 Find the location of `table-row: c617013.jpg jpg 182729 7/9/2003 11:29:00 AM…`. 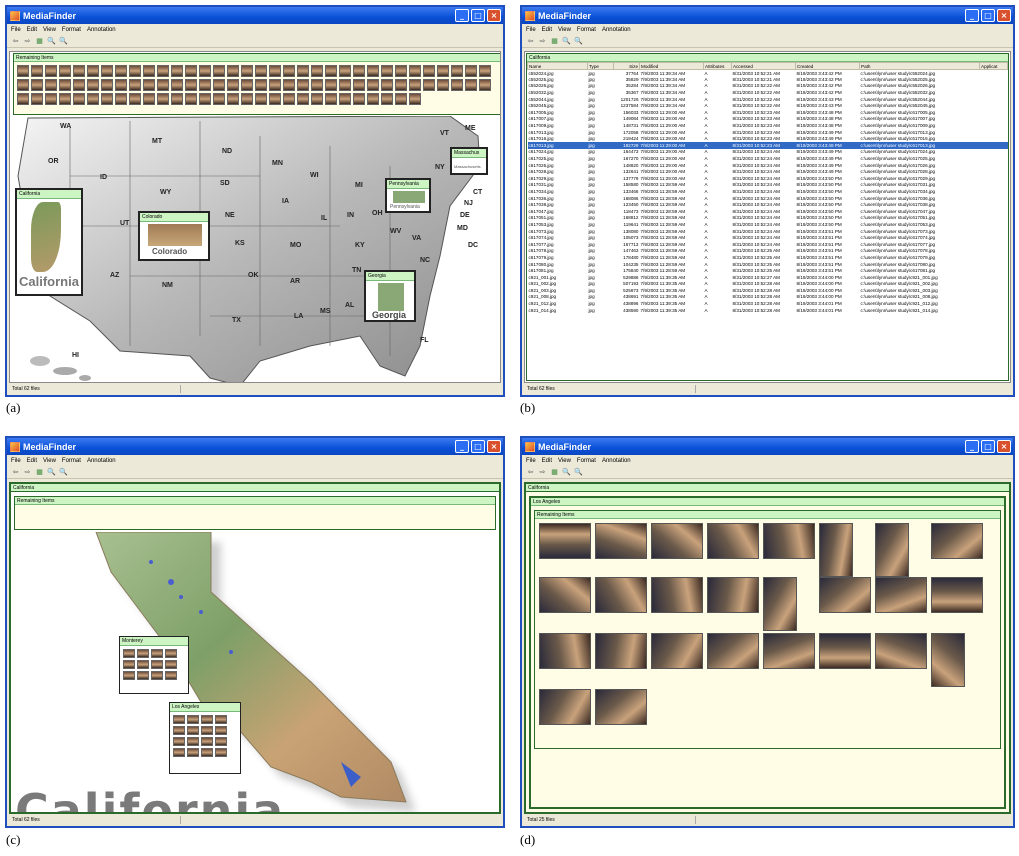

table-row: c617013.jpg jpg 182729 7/9/2003 11:29:00 AM… is located at coordinates (767, 145).